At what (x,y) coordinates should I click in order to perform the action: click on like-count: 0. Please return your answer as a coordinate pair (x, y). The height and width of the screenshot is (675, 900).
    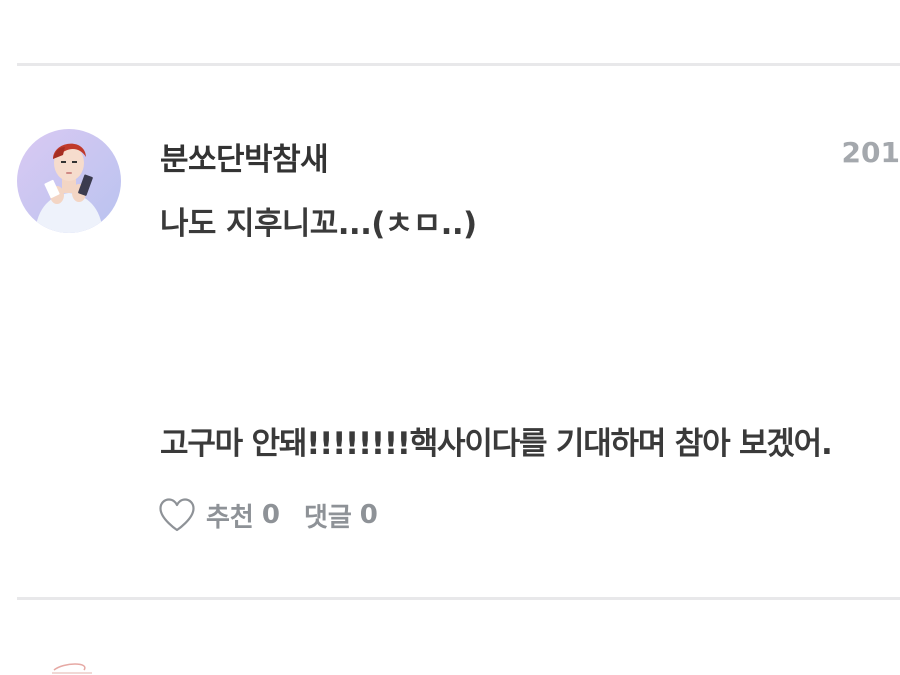
    Looking at the image, I should click on (270, 515).